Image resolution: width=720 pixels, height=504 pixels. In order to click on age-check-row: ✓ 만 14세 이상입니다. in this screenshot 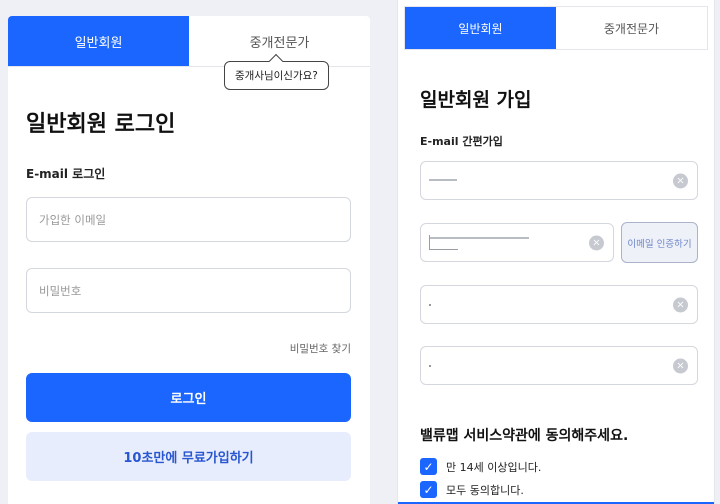, I will do `click(480, 466)`.